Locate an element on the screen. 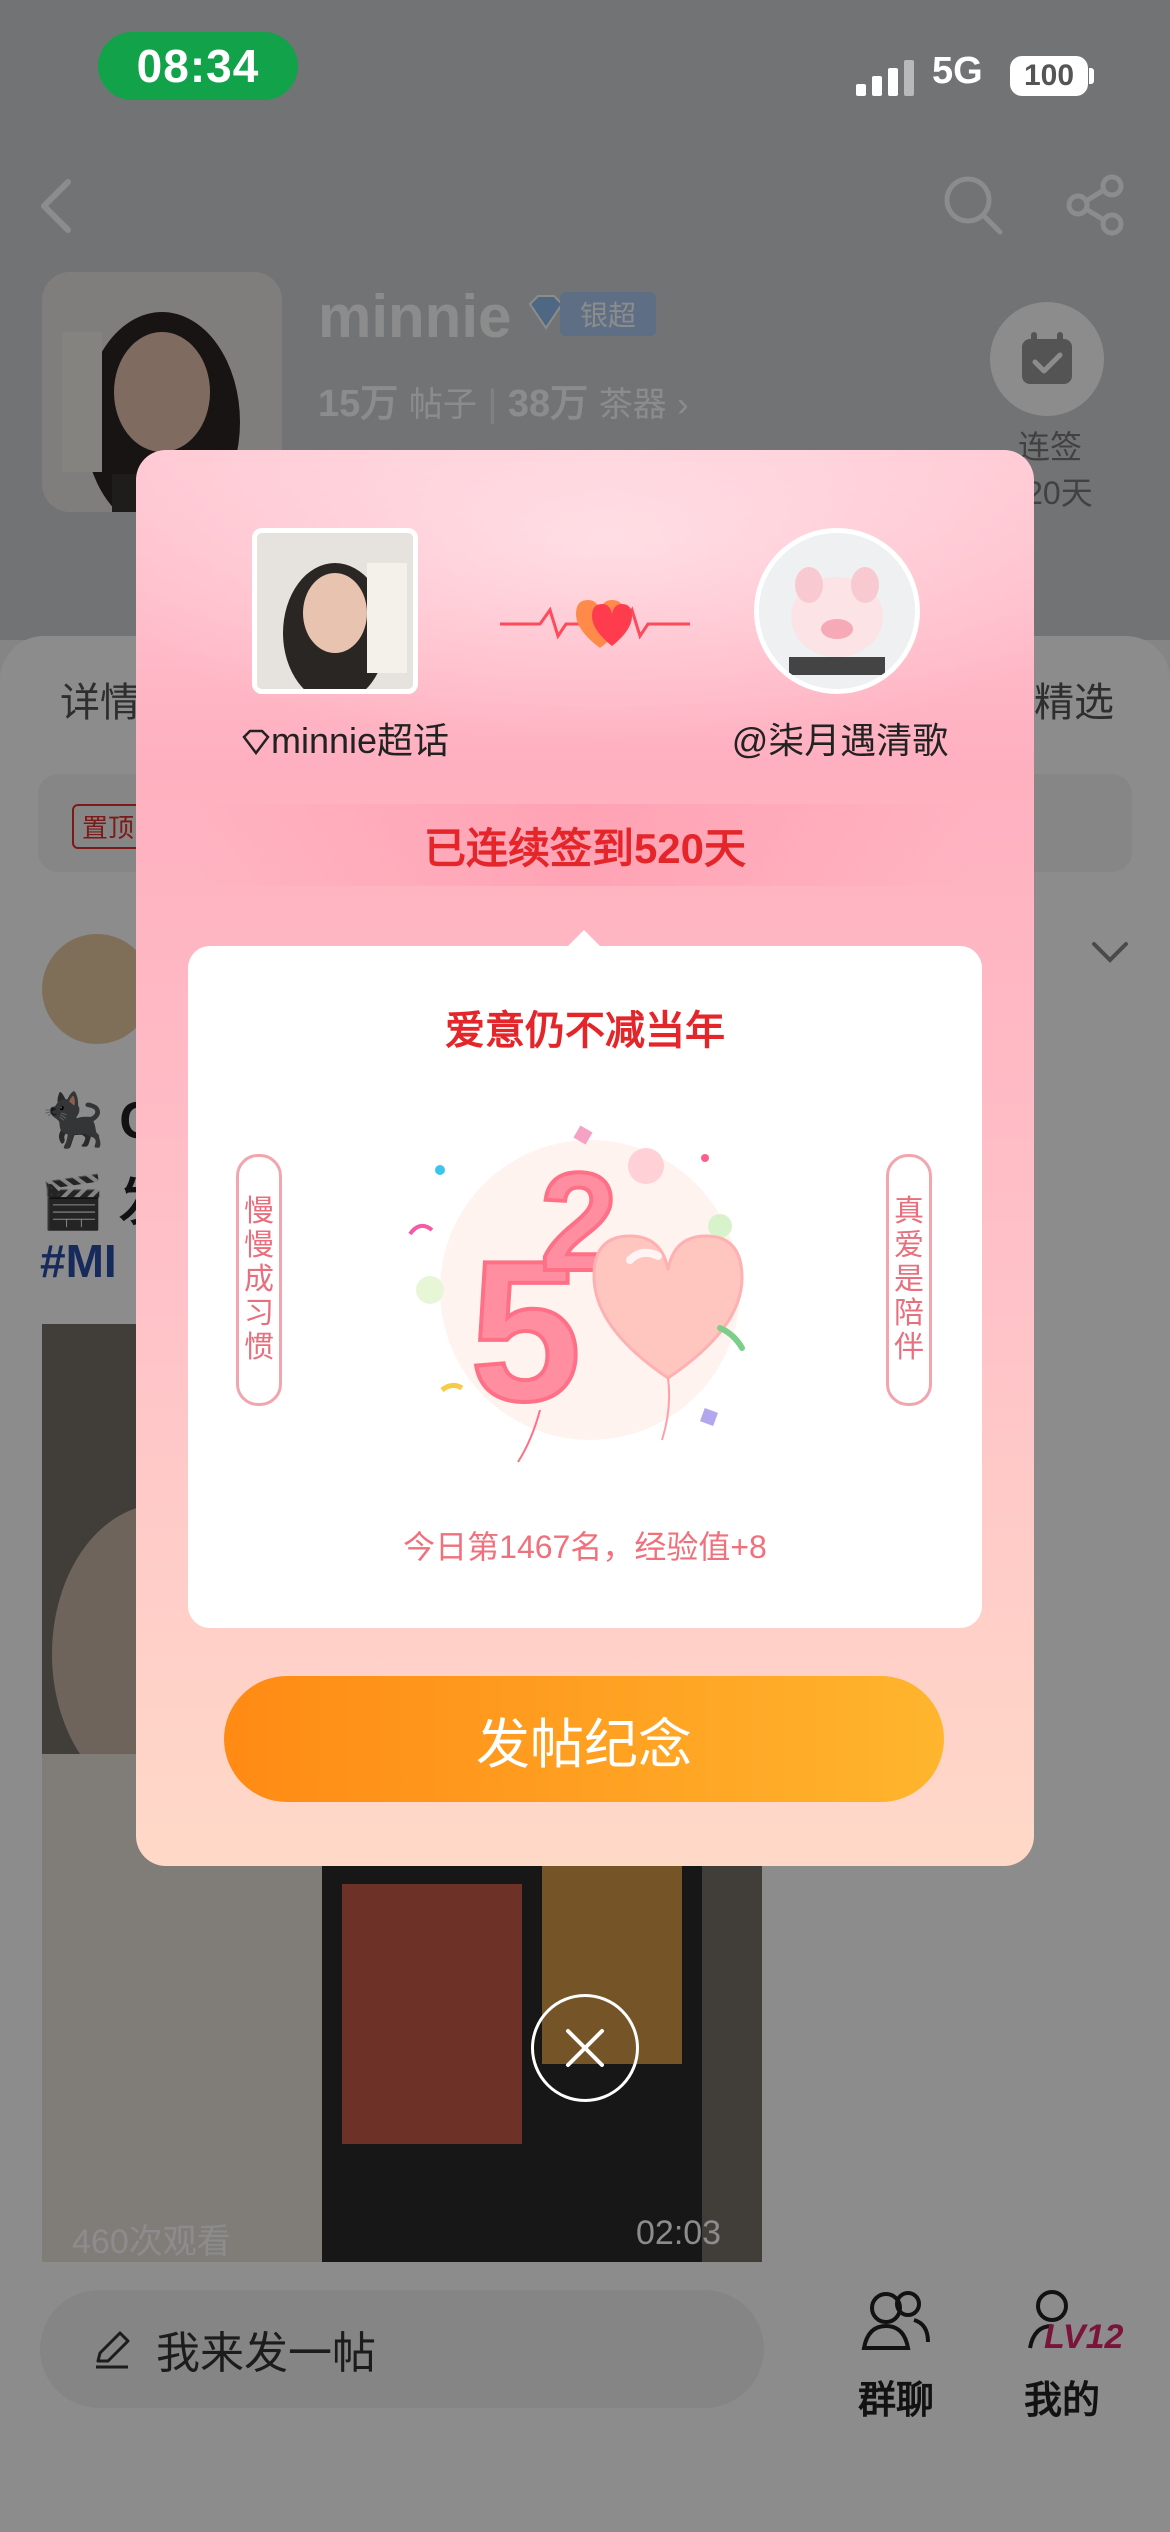  close-icon is located at coordinates (585, 2048).